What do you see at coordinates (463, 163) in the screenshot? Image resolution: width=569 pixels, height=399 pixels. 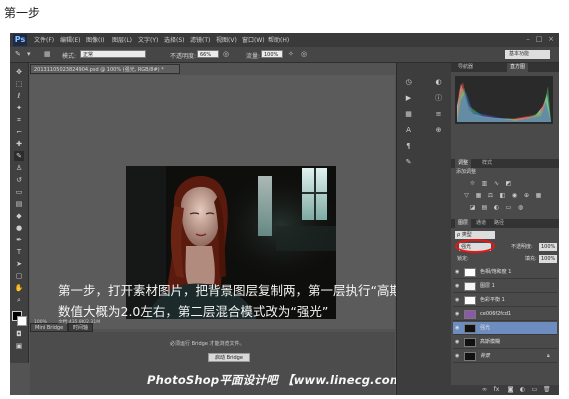 I see `tab-adjustments: 调整` at bounding box center [463, 163].